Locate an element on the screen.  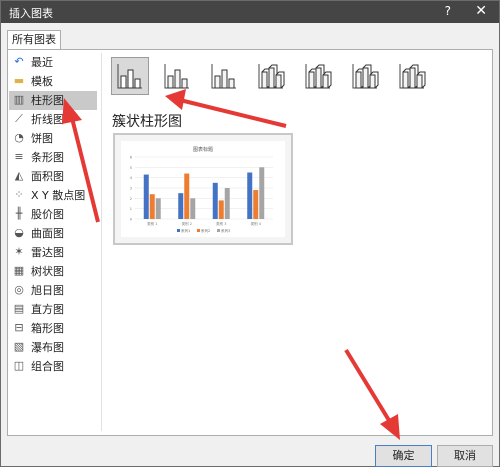
sidebar-item: ↶ 最近 is located at coordinates (53, 62).